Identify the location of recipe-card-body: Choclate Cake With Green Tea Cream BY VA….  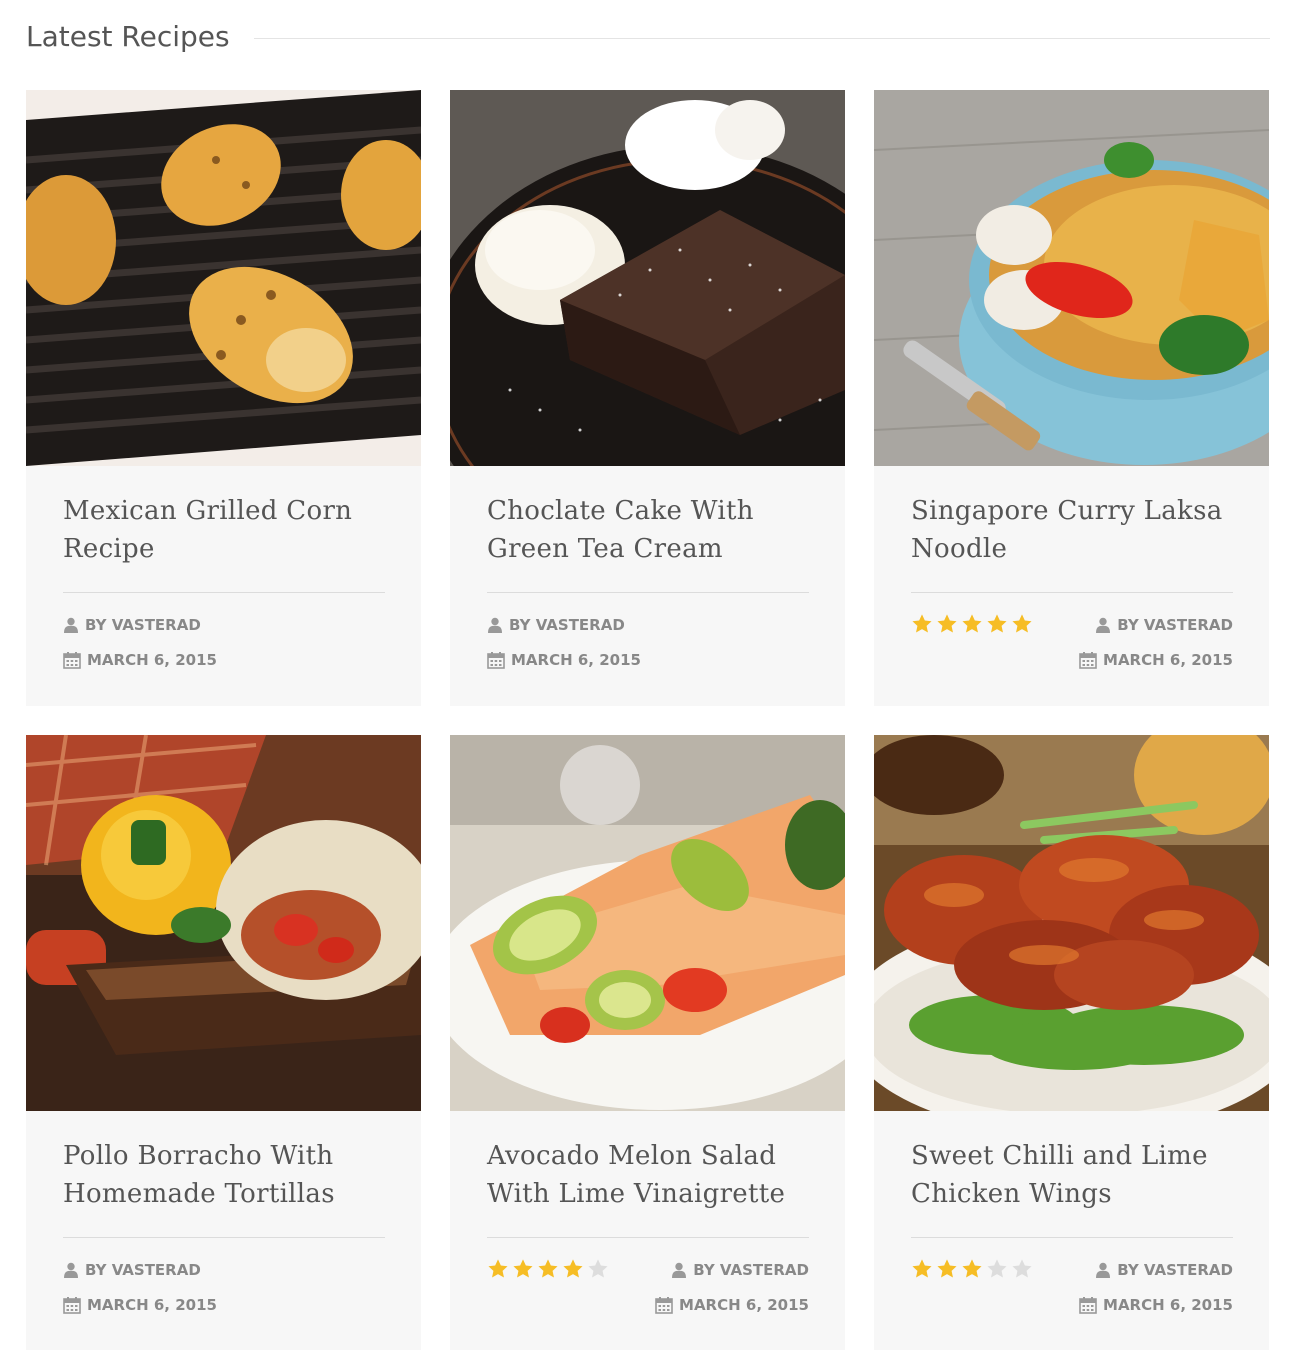
(648, 586).